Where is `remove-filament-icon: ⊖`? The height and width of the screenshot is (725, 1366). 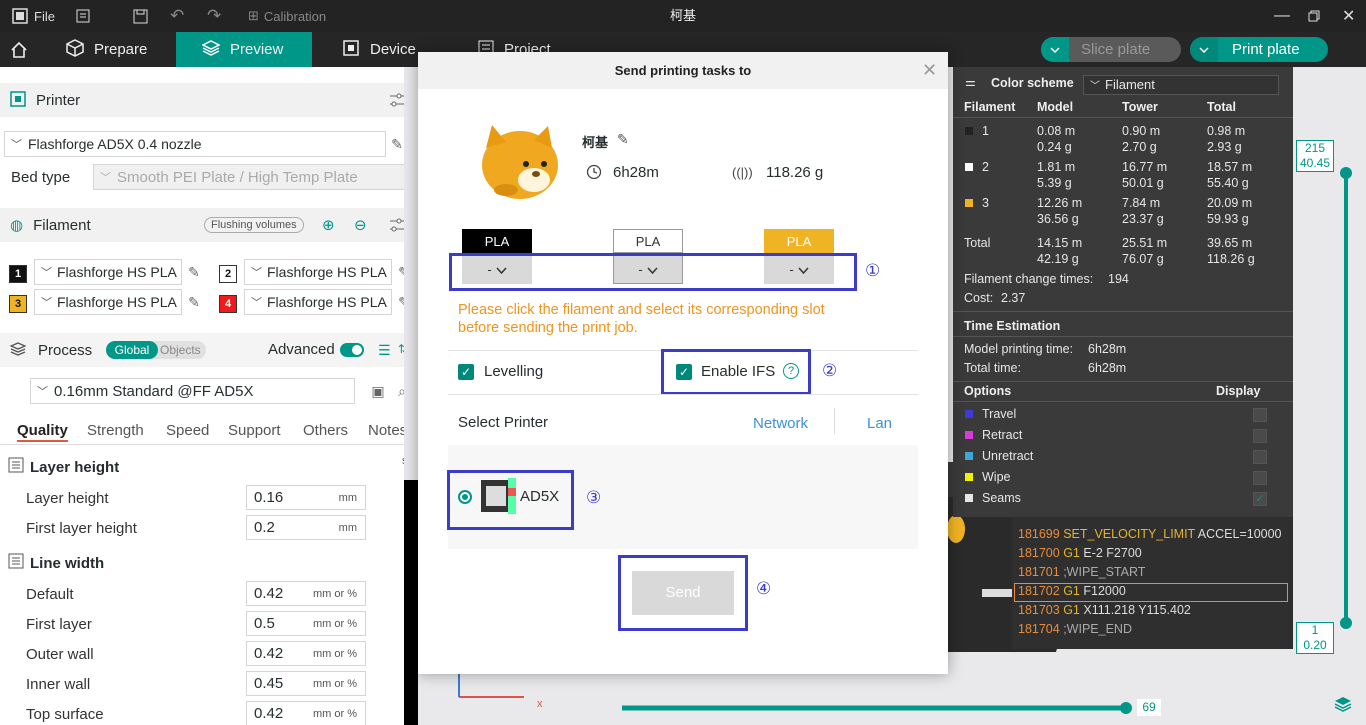
remove-filament-icon: ⊖ is located at coordinates (360, 225).